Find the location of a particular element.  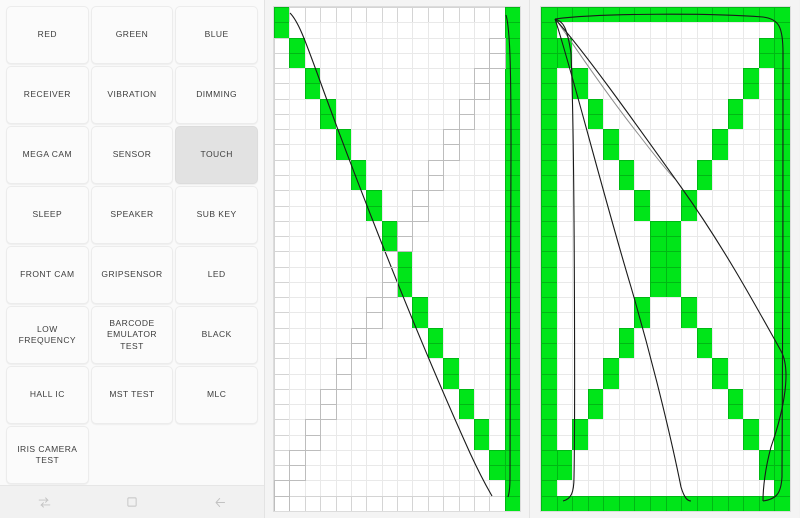

menu-button: MLC is located at coordinates (216, 395).